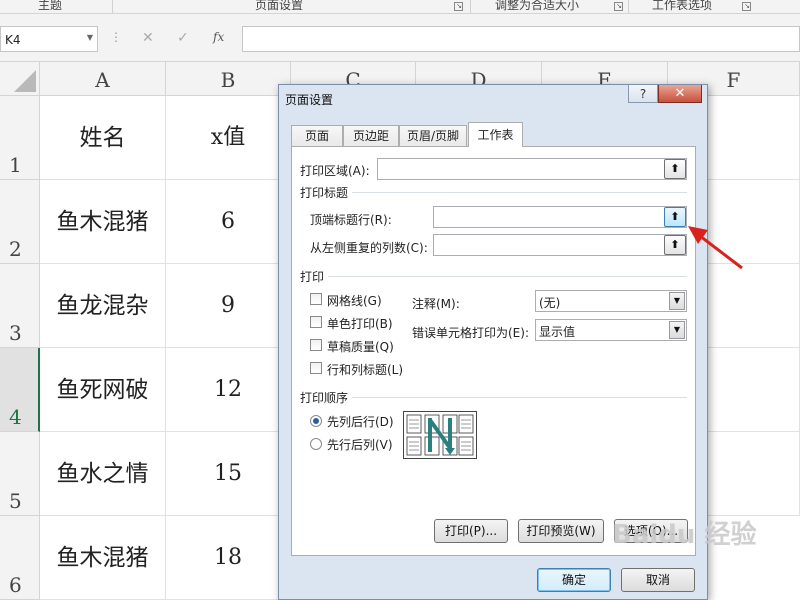 Image resolution: width=800 pixels, height=600 pixels. Describe the element at coordinates (228, 138) in the screenshot. I see `cell-b1: x值` at that location.